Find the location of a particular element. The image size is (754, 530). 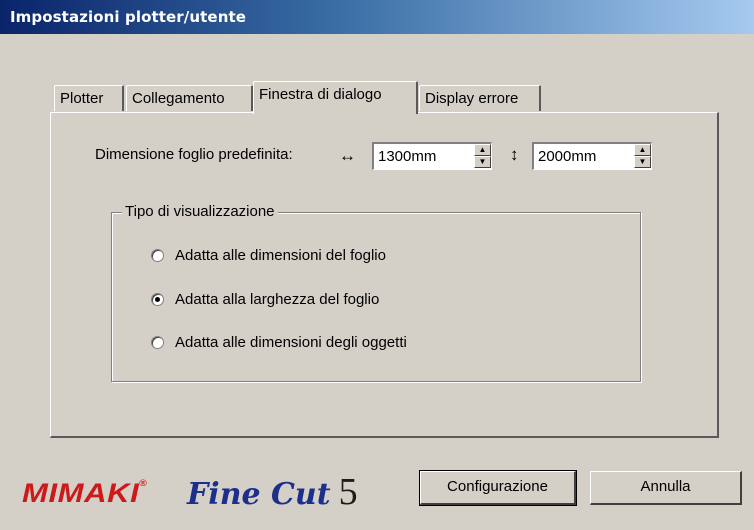

sheet-height-input is located at coordinates (581, 156).